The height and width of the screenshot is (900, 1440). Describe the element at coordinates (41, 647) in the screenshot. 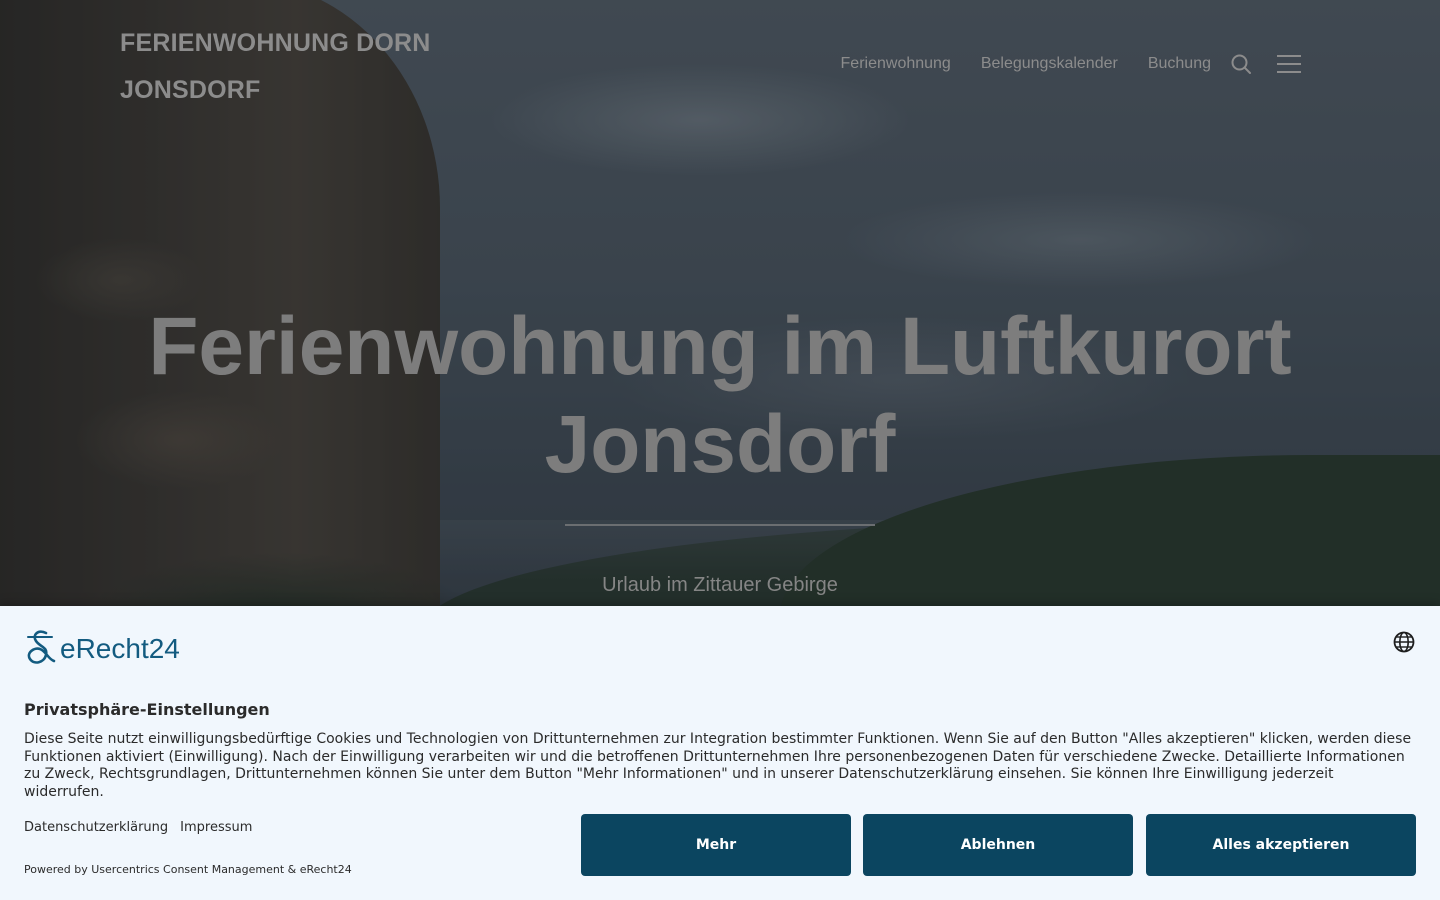

I see `erecht24-logo-icon` at that location.